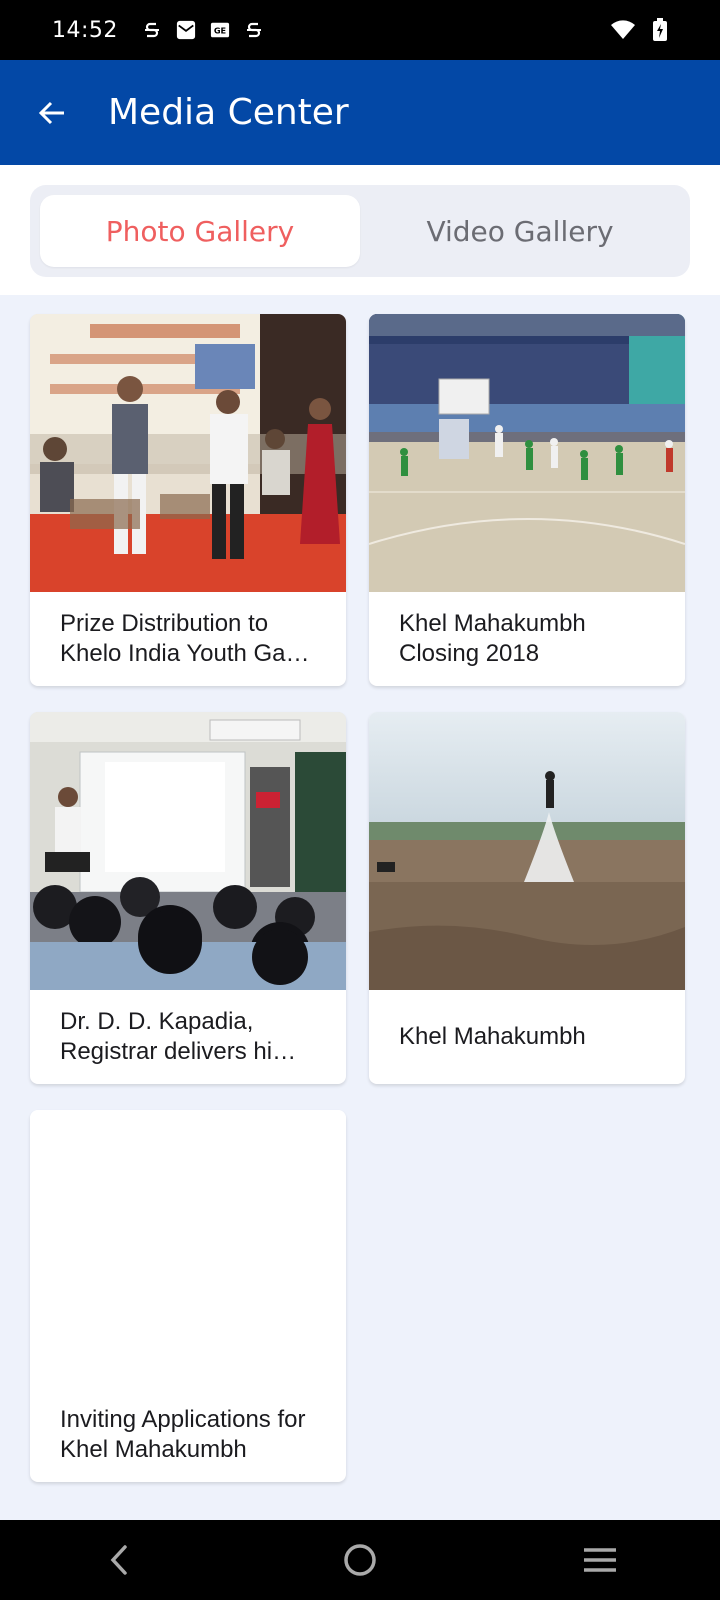 The image size is (720, 1600). I want to click on recents-nav-button, so click(600, 1560).